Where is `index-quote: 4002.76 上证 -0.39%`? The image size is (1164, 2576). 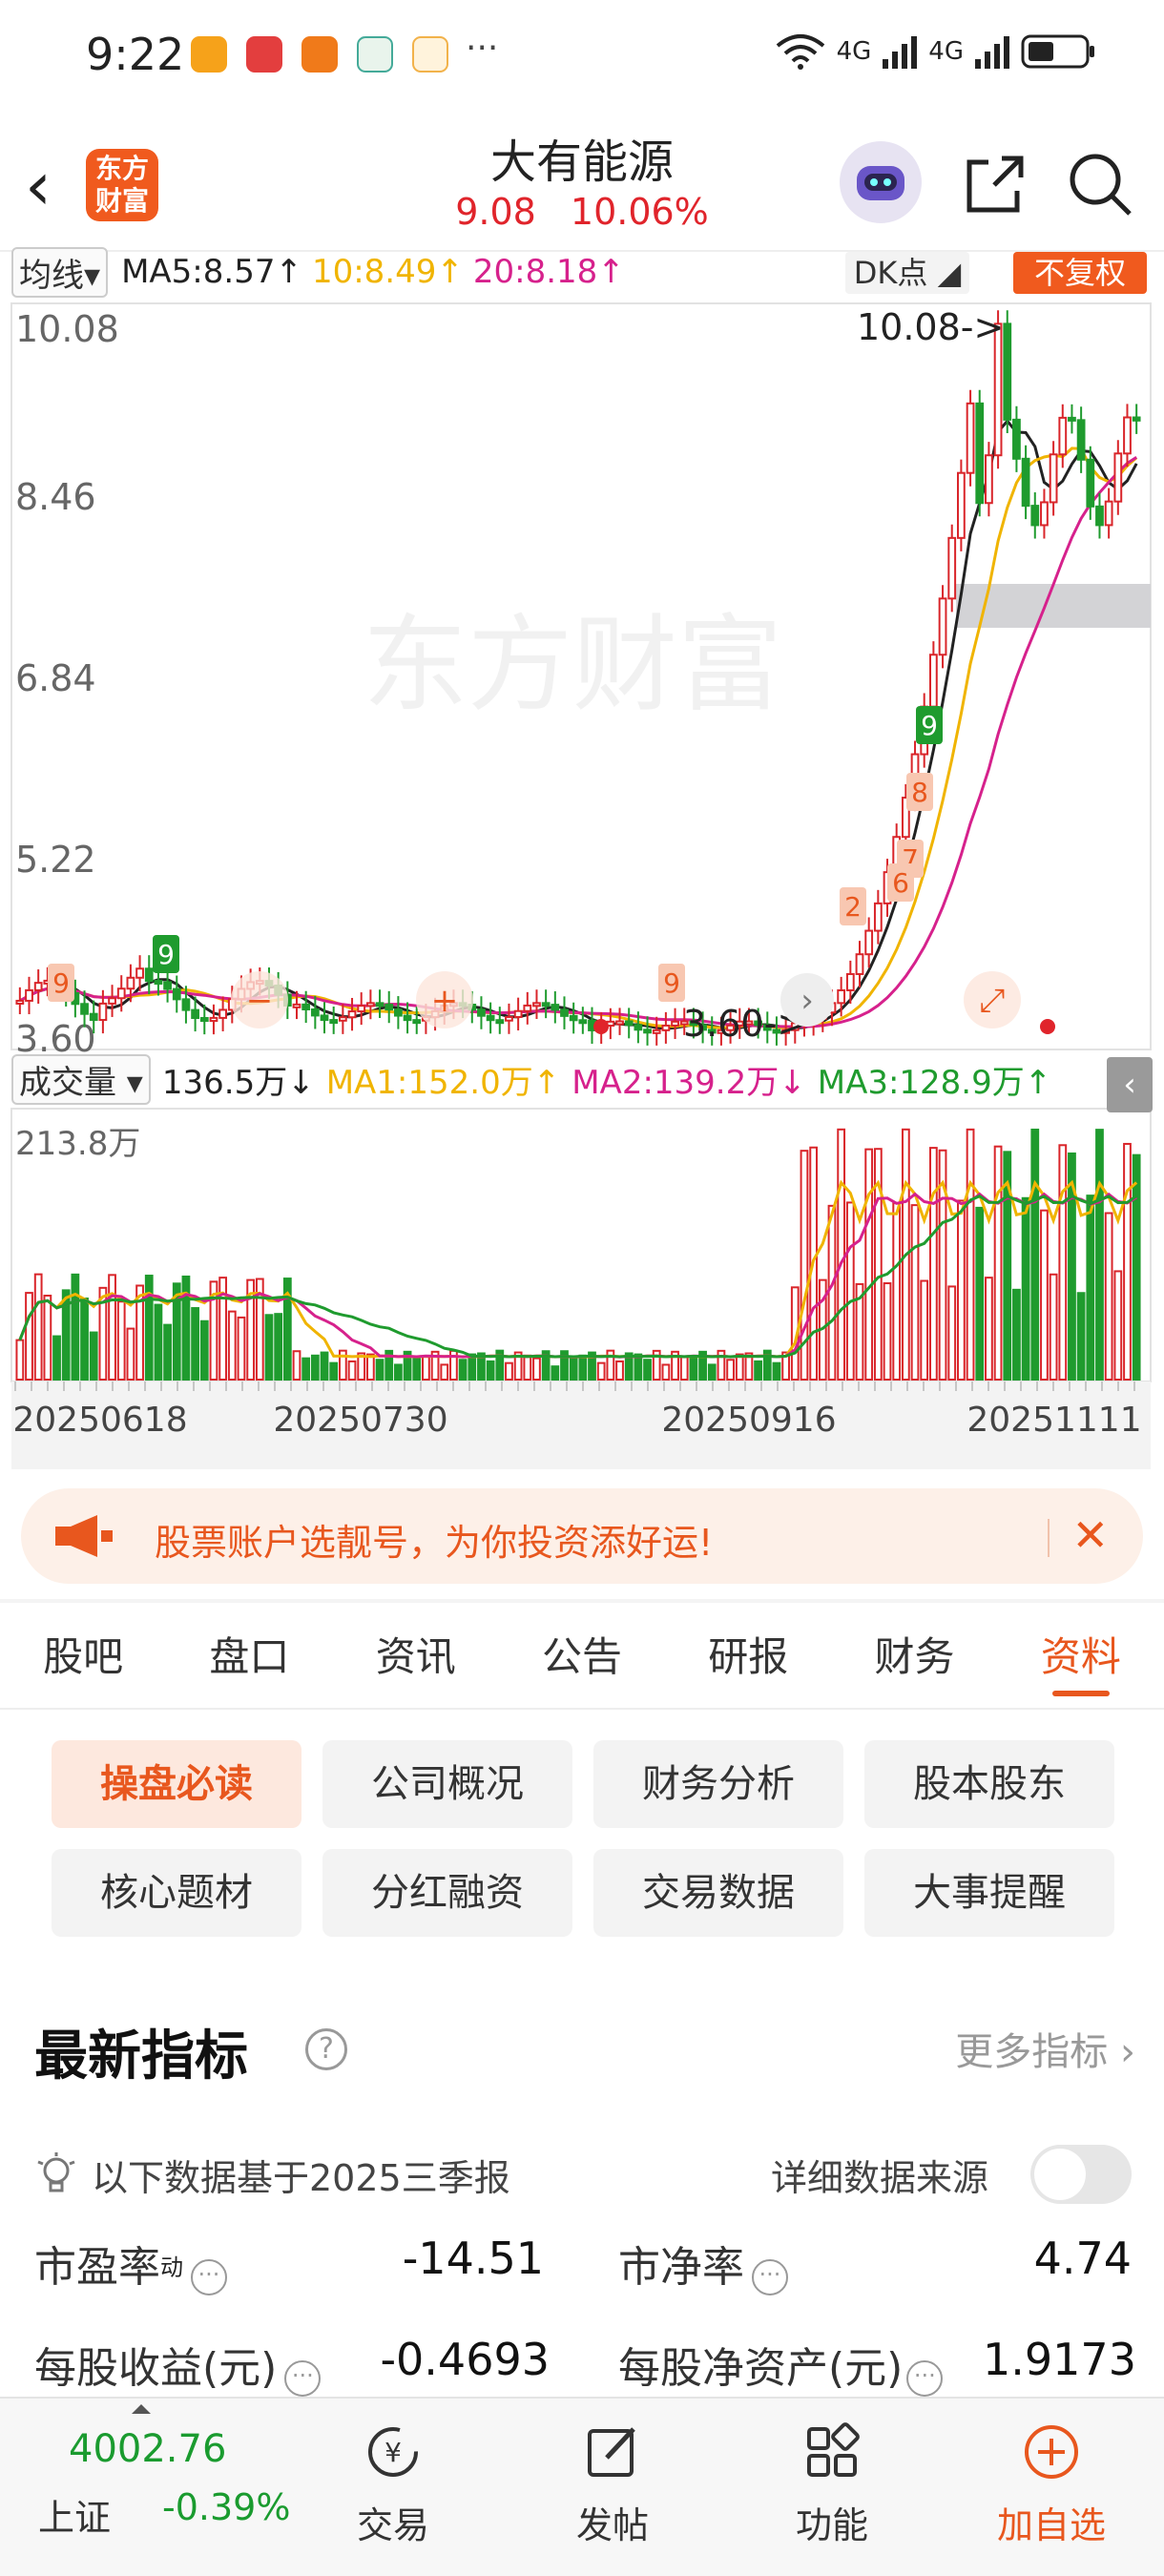 index-quote: 4002.76 上证 -0.39% is located at coordinates (153, 2487).